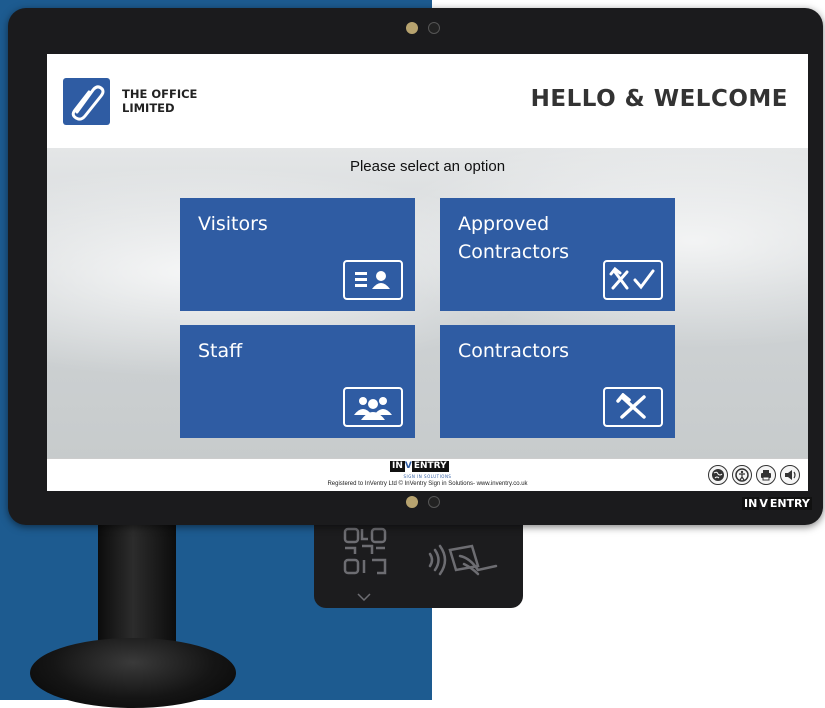 The width and height of the screenshot is (825, 708). Describe the element at coordinates (297, 254) in the screenshot. I see `visitors-button: Visitors` at that location.